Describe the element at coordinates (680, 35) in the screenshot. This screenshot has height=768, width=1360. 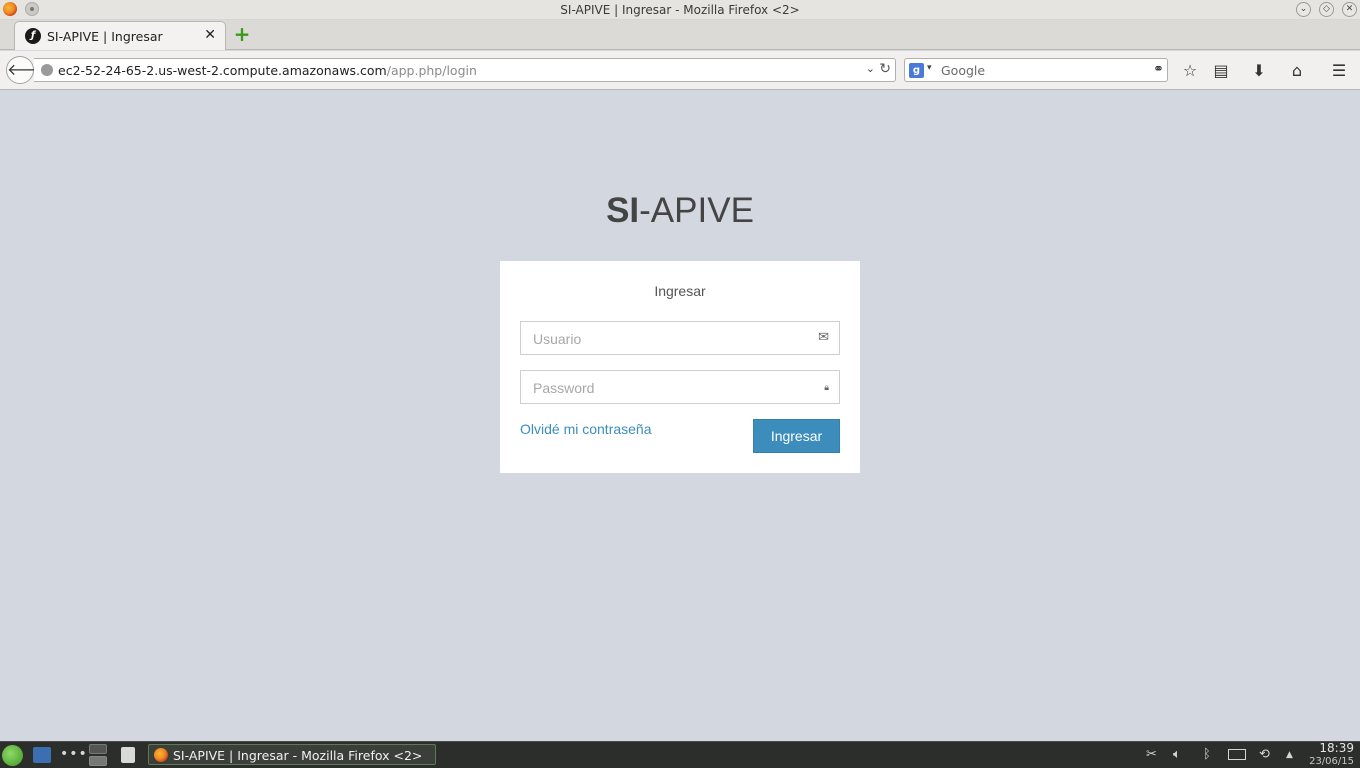
I see `tab-strip: ƒ SI-APIVE | Ingresar ✕ +` at that location.